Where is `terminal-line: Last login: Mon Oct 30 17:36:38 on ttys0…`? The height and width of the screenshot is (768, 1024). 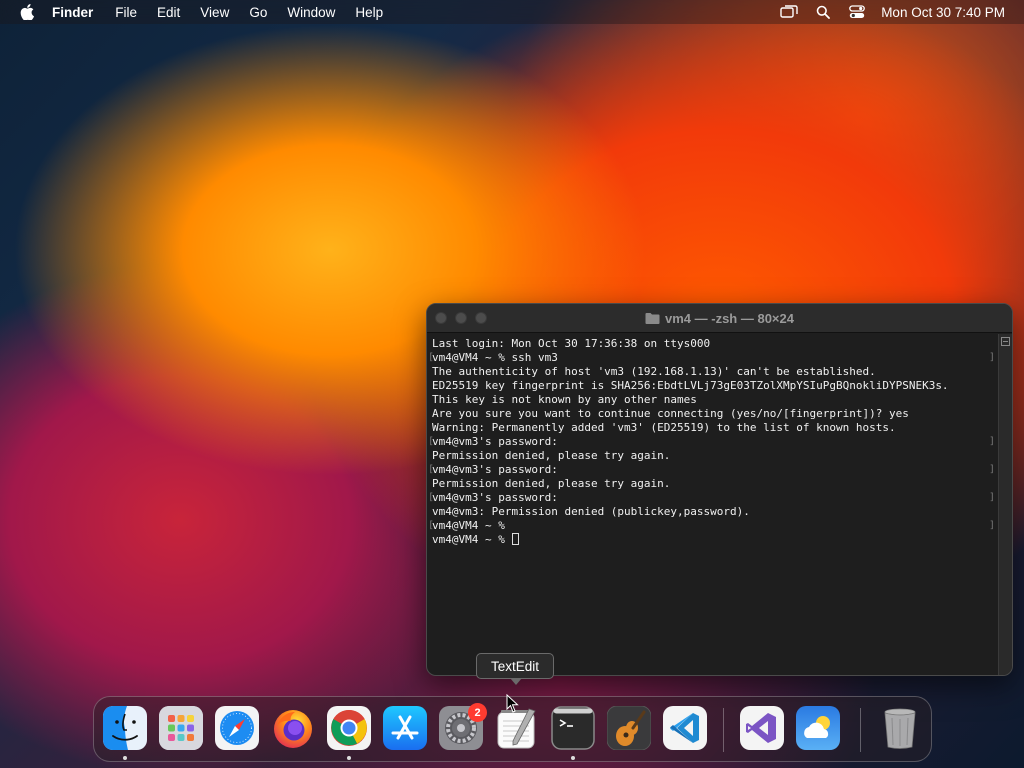
terminal-line: Last login: Mon Oct 30 17:36:38 on ttys0… is located at coordinates (571, 343).